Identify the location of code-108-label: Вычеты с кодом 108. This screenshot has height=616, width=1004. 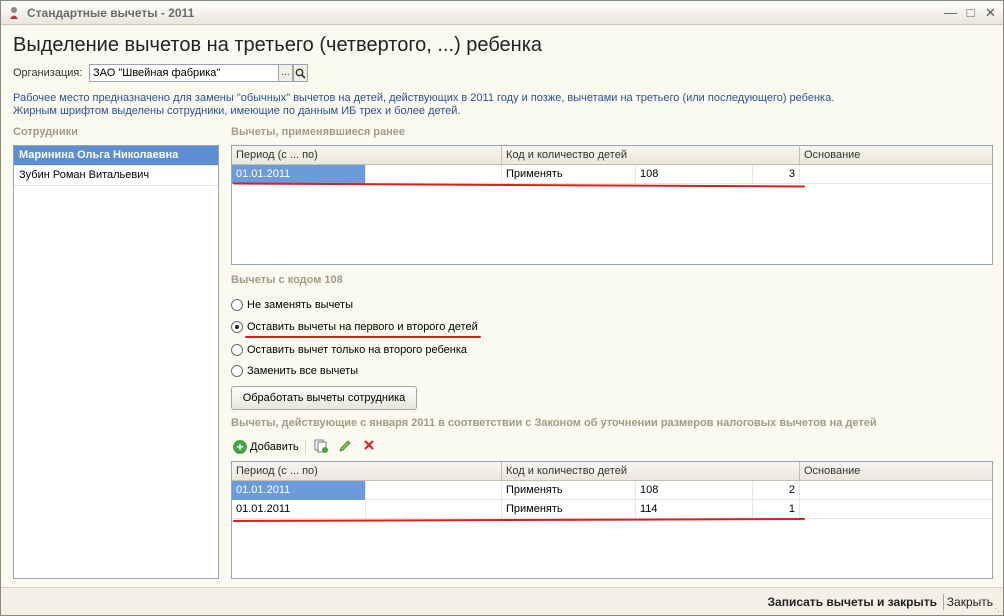
(287, 280).